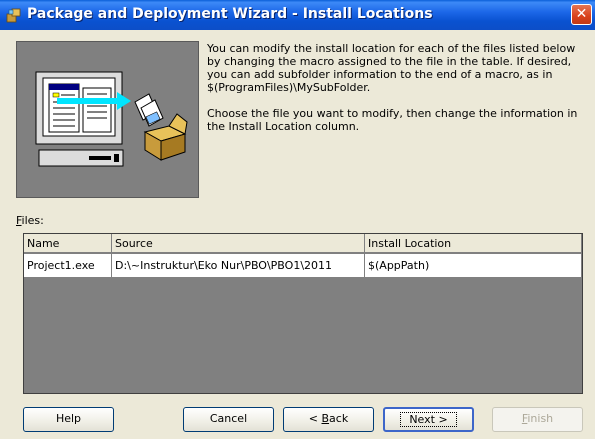 This screenshot has width=595, height=439. I want to click on column-header-source: Source, so click(238, 243).